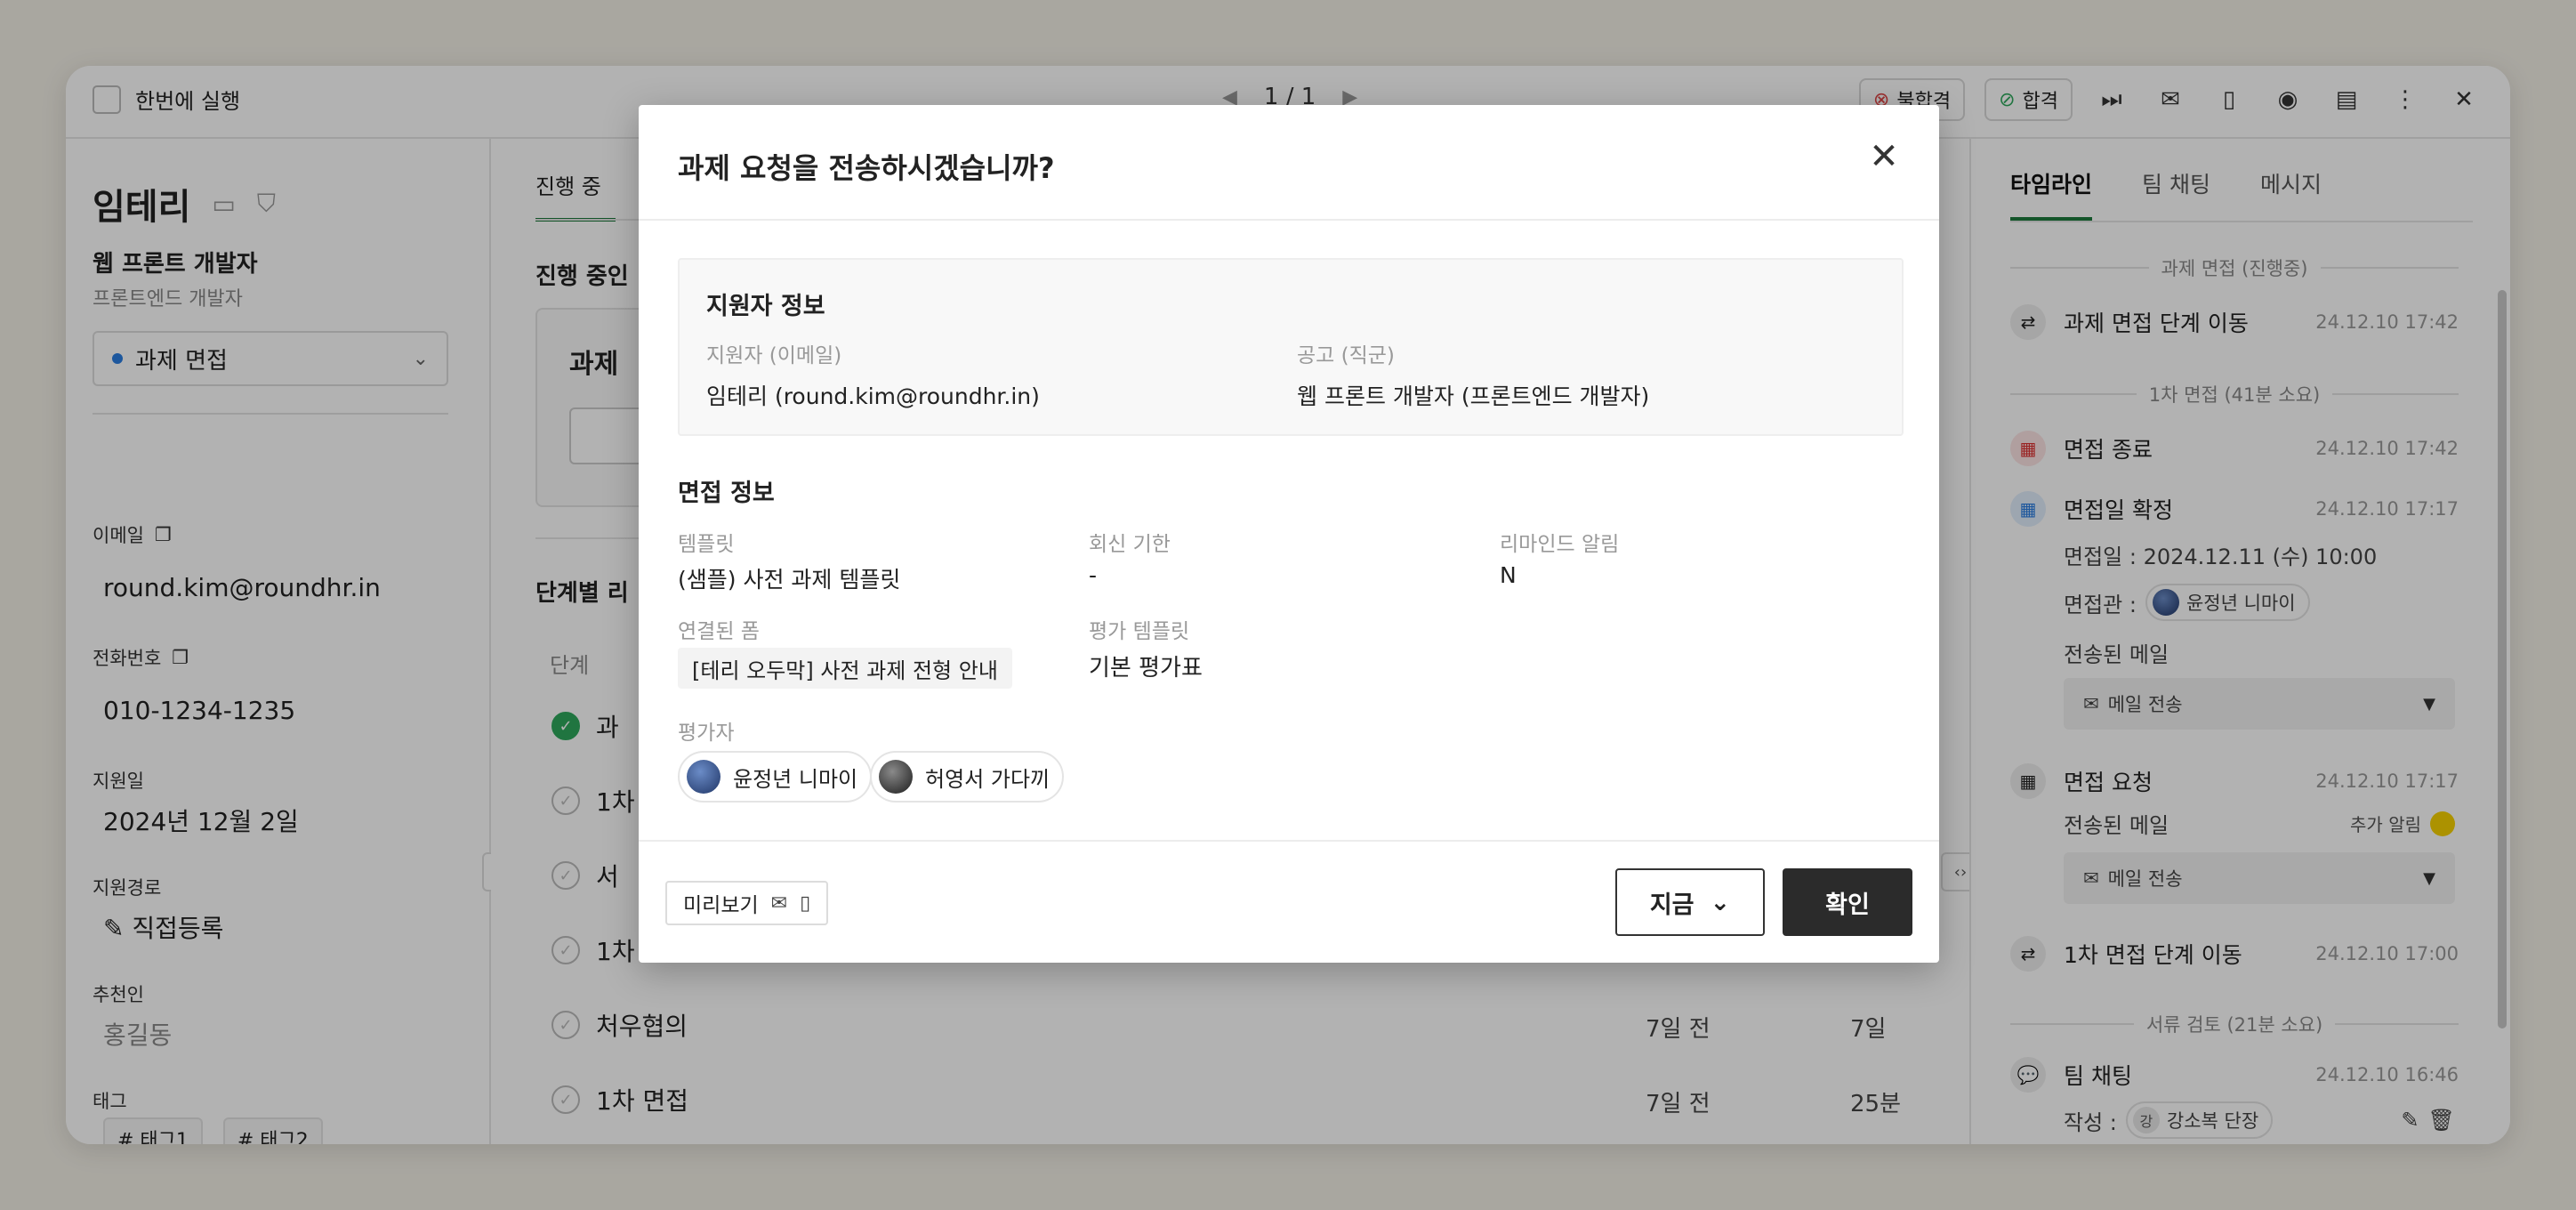 Image resolution: width=2576 pixels, height=1210 pixels. I want to click on template-label: 템플릿, so click(706, 544).